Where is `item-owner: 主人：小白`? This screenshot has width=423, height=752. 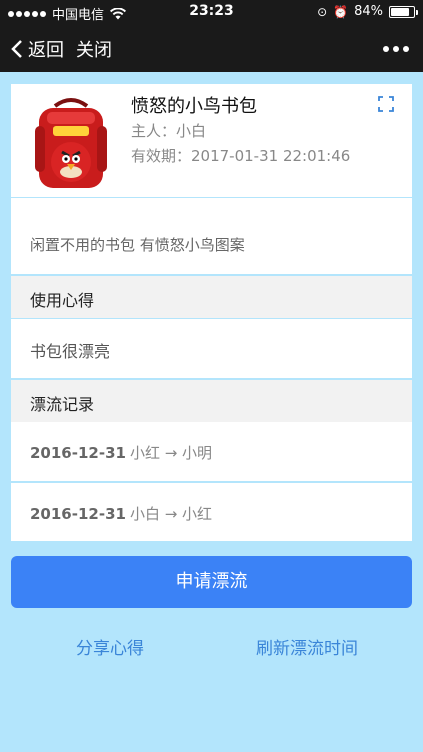
item-owner: 主人：小白 is located at coordinates (169, 131).